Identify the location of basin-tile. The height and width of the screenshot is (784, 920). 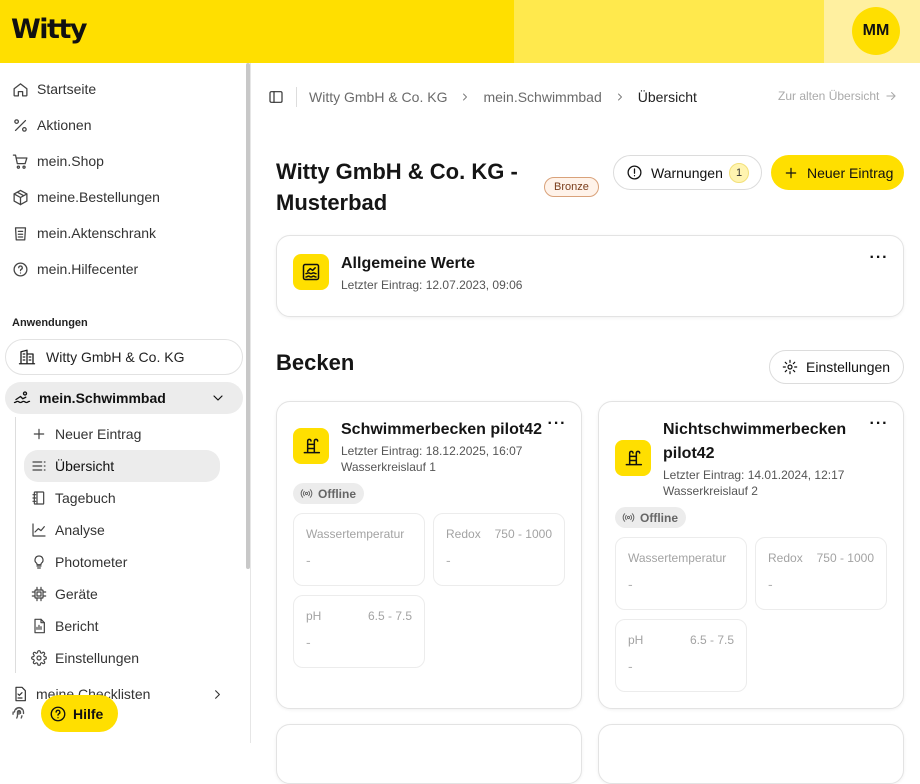
(311, 446).